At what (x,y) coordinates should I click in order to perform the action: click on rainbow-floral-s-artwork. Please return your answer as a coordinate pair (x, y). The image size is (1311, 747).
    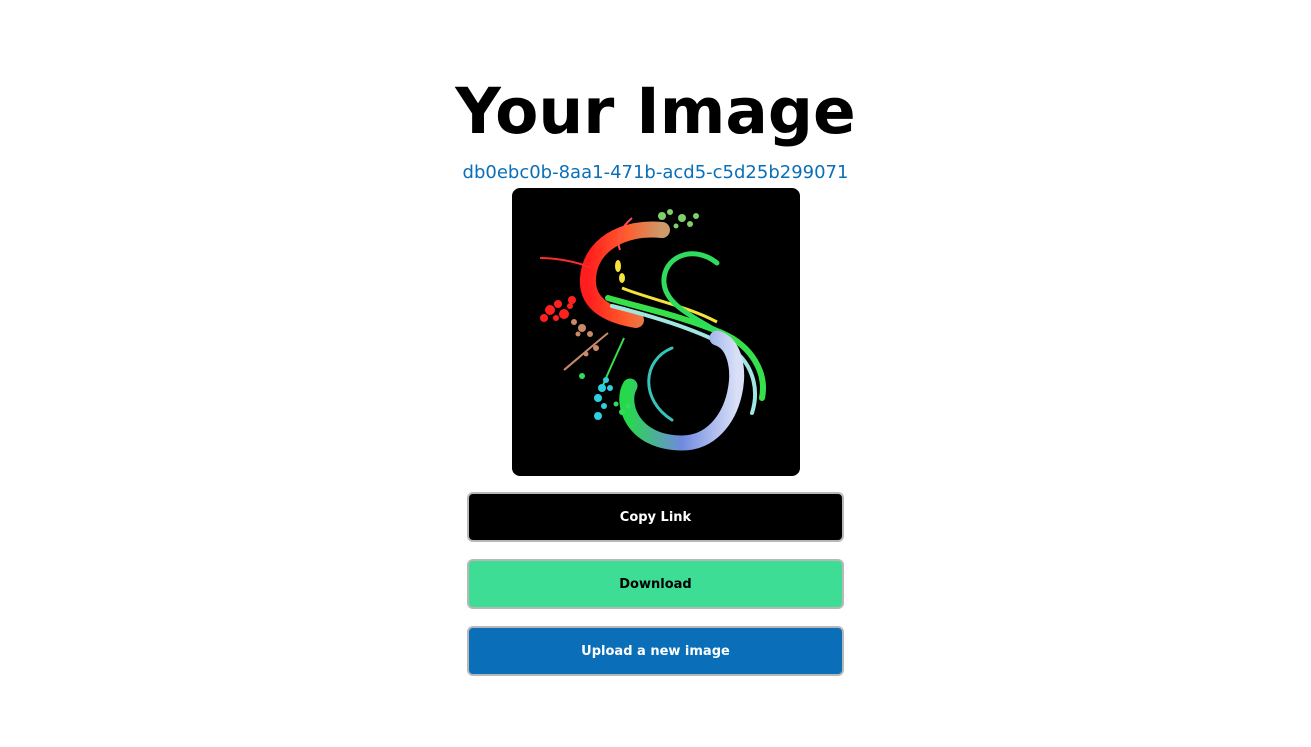
    Looking at the image, I should click on (652, 330).